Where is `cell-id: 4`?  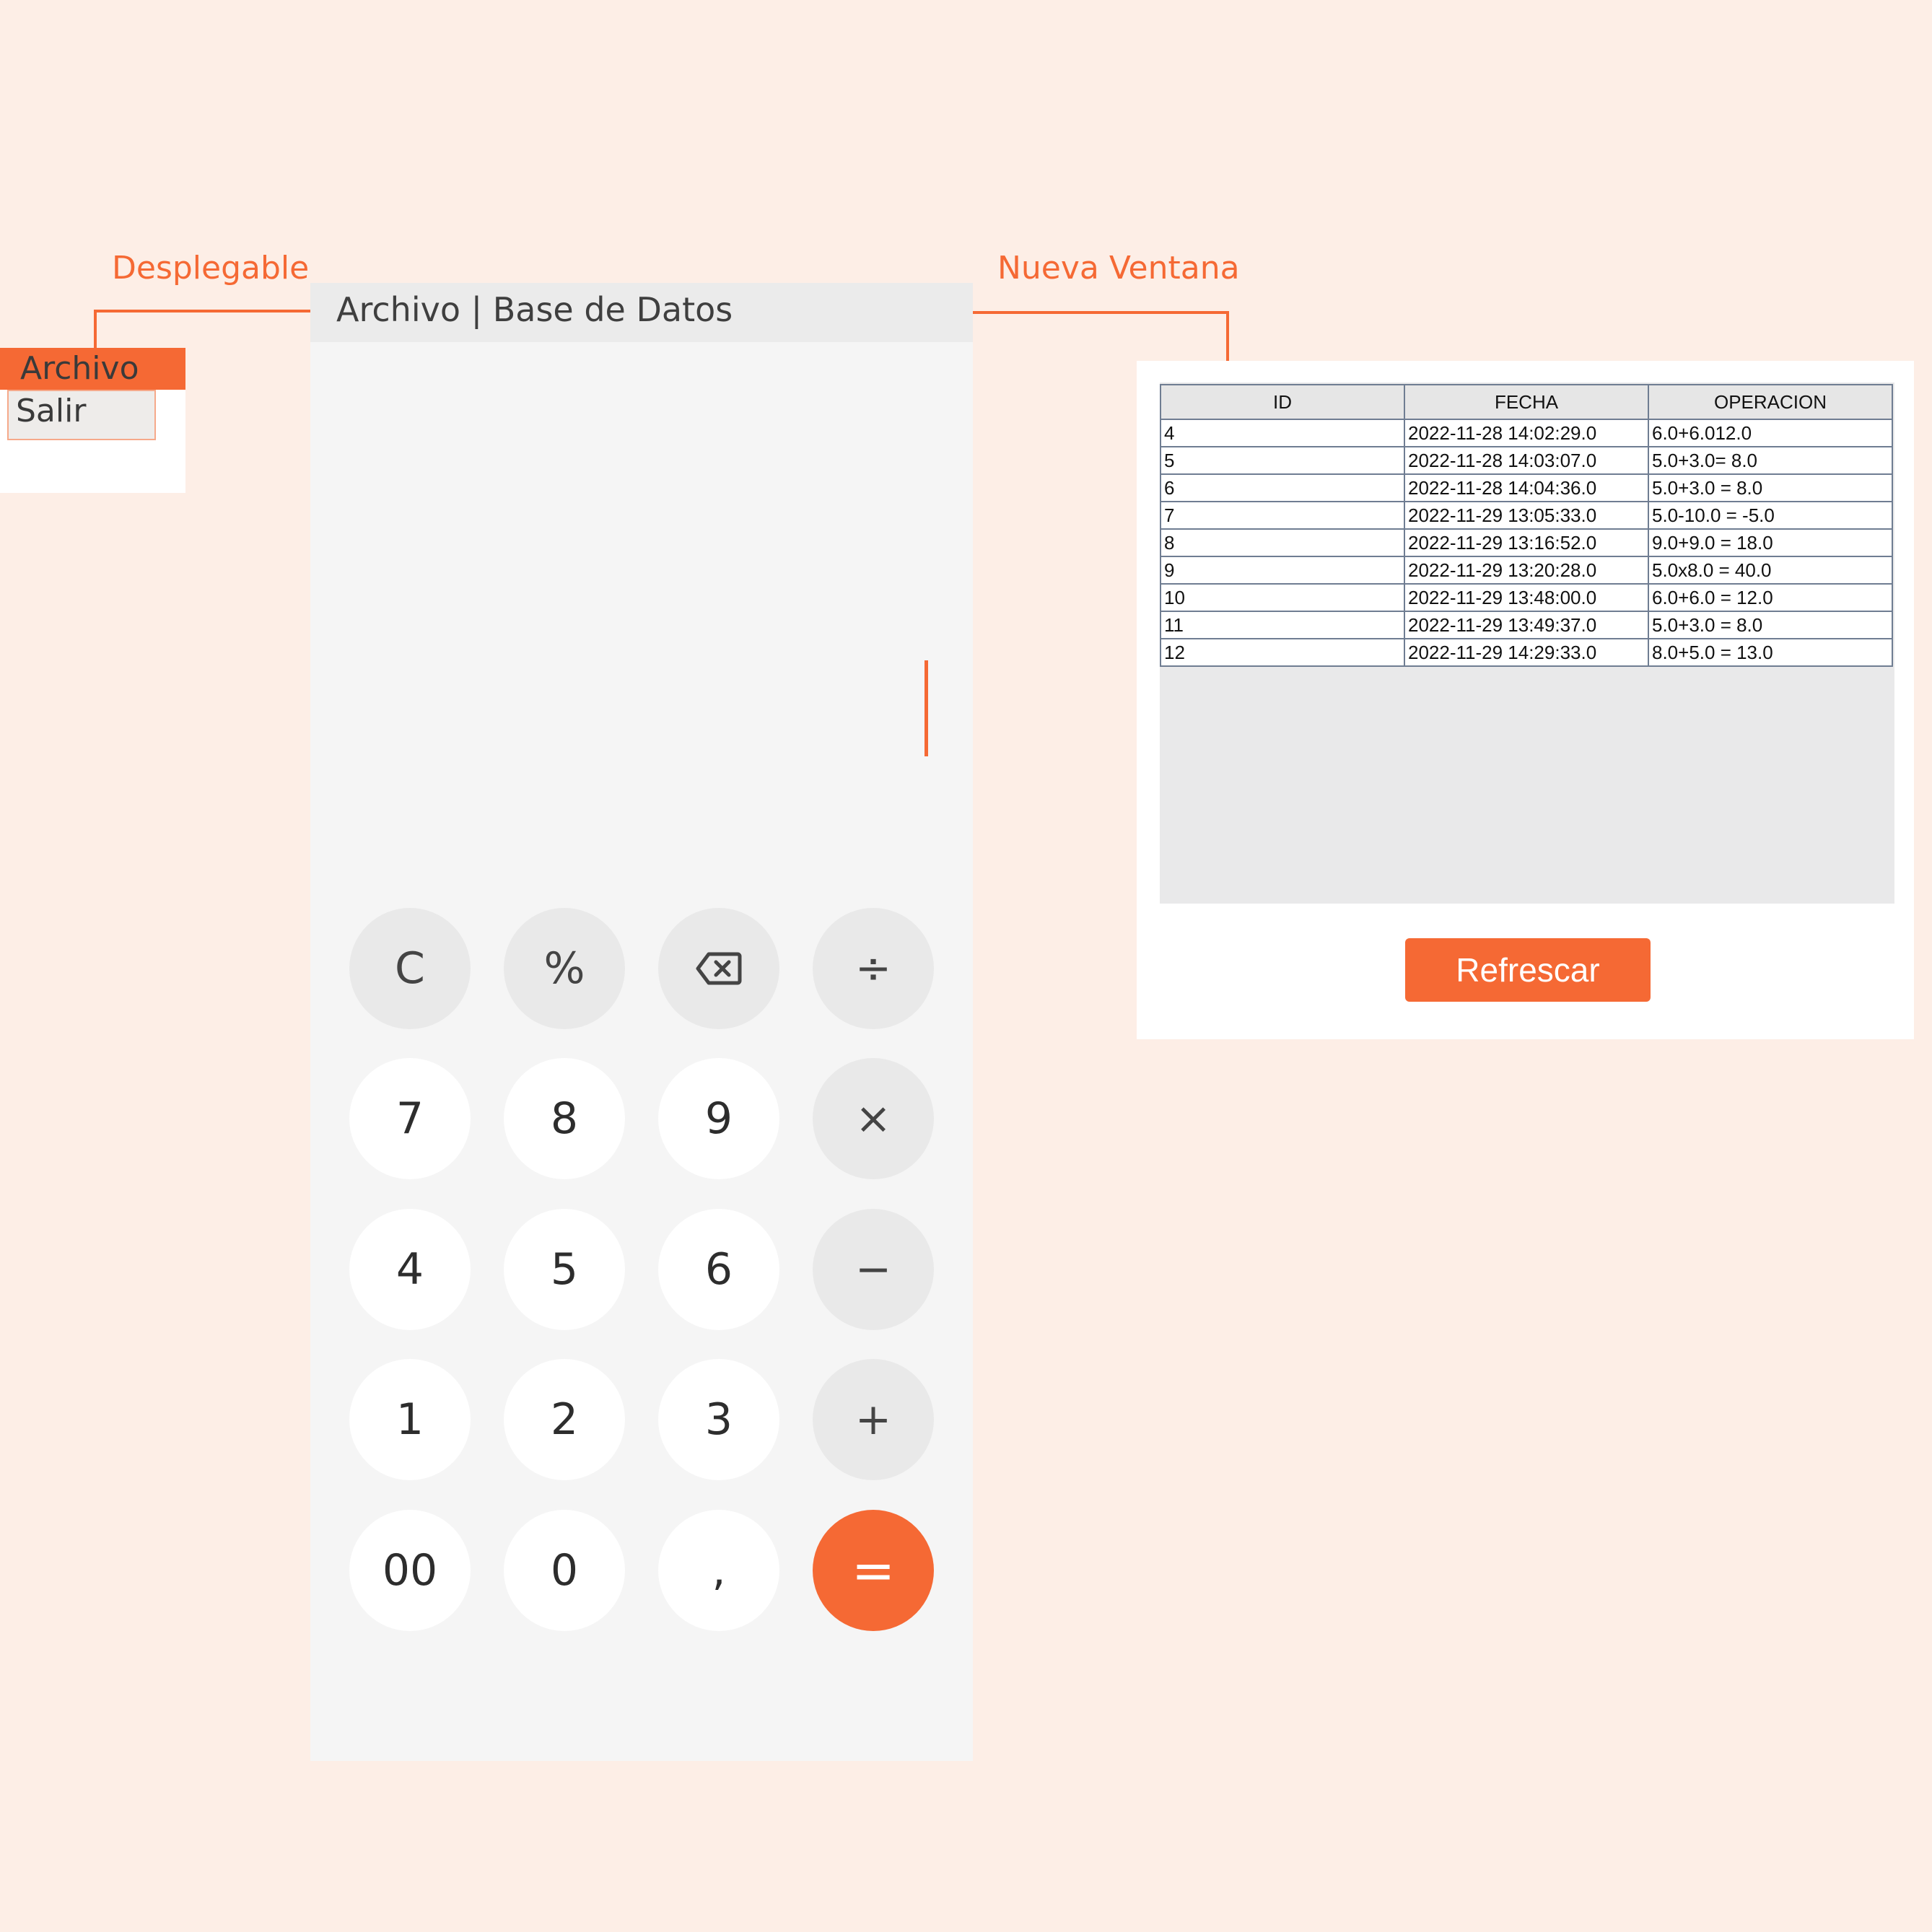 cell-id: 4 is located at coordinates (1282, 433).